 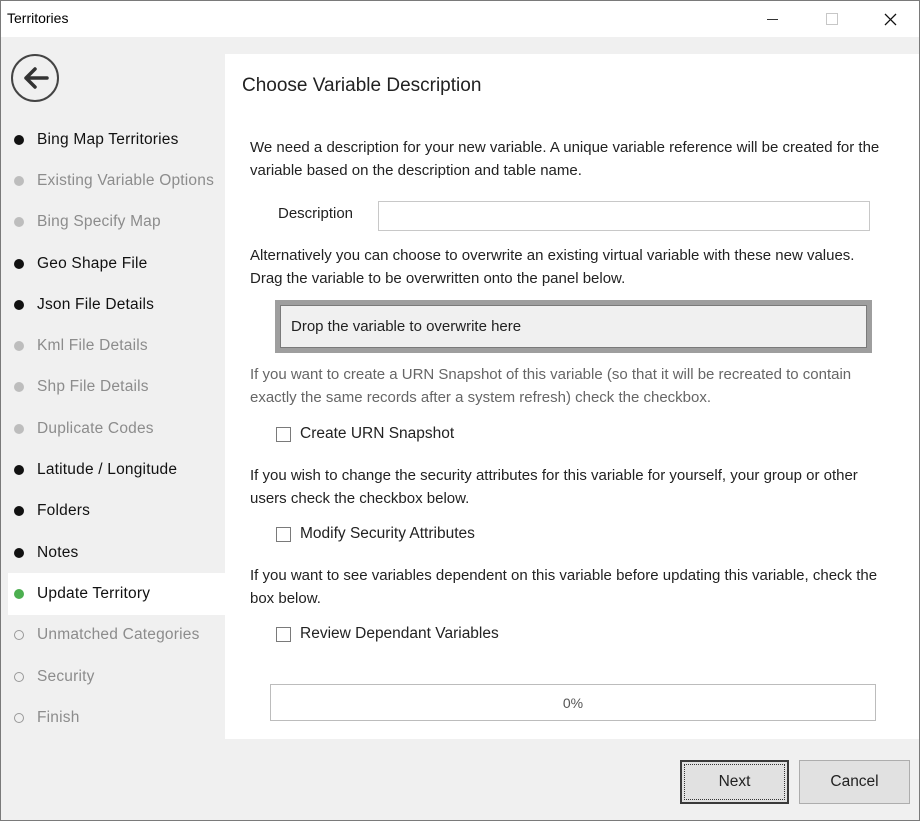 I want to click on maximize-button, so click(x=832, y=19).